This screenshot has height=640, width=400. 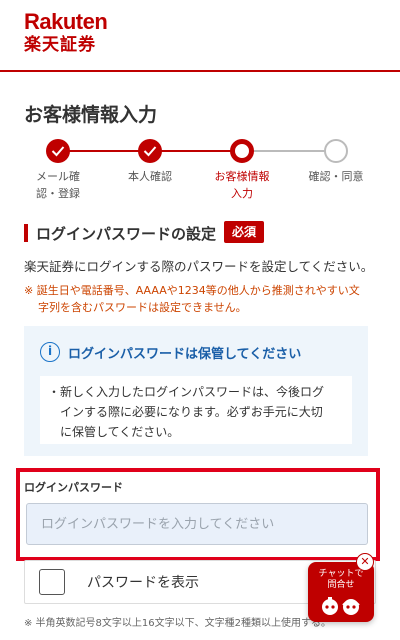 What do you see at coordinates (185, 354) in the screenshot?
I see `info-box-title: ログインパスワードは保管してください` at bounding box center [185, 354].